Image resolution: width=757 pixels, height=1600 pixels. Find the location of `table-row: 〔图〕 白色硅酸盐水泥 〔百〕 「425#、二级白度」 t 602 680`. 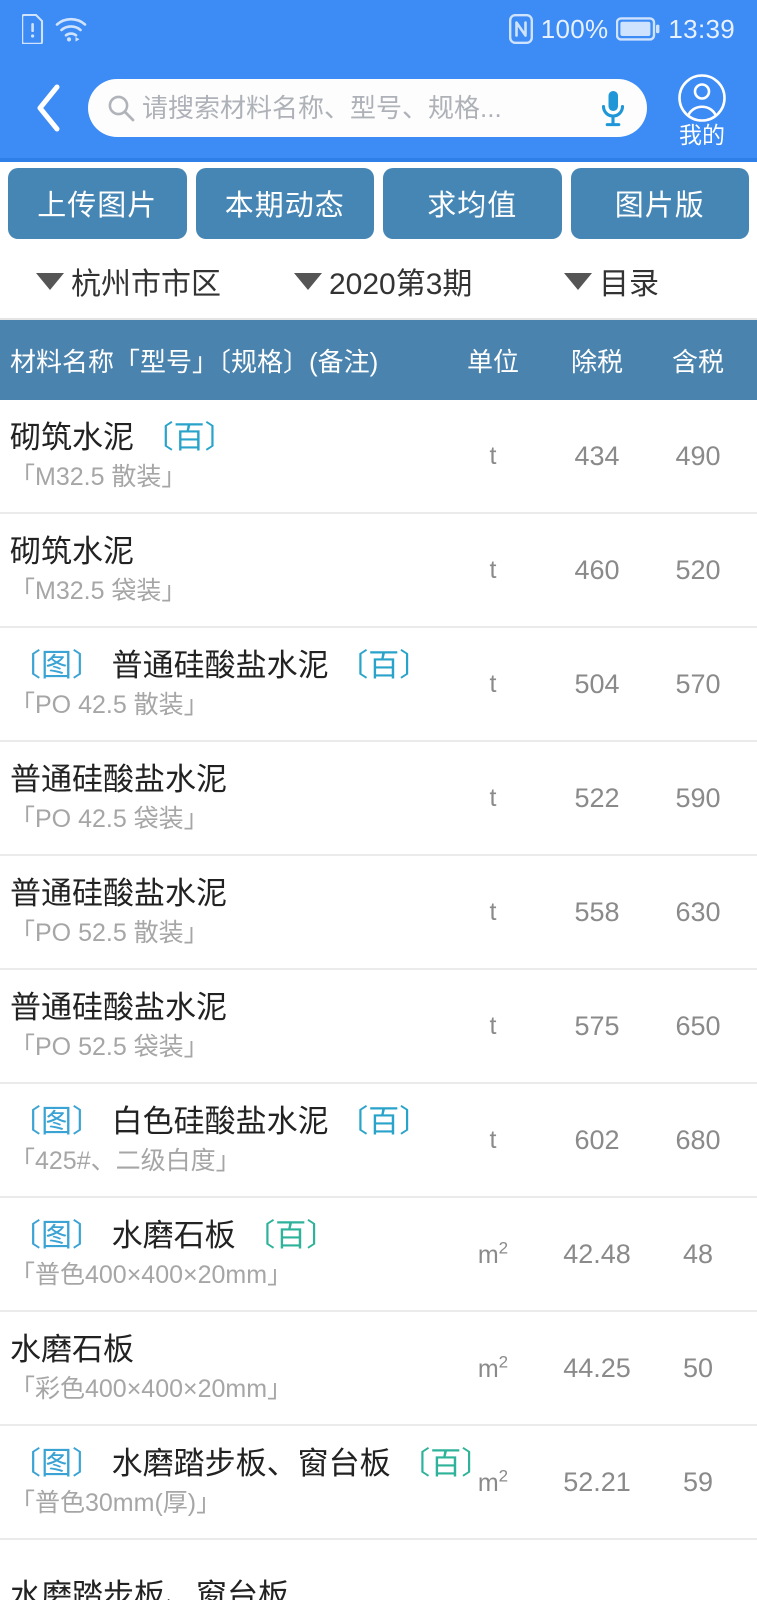

table-row: 〔图〕 白色硅酸盐水泥 〔百〕 「425#、二级白度」 t 602 680 is located at coordinates (378, 1141).